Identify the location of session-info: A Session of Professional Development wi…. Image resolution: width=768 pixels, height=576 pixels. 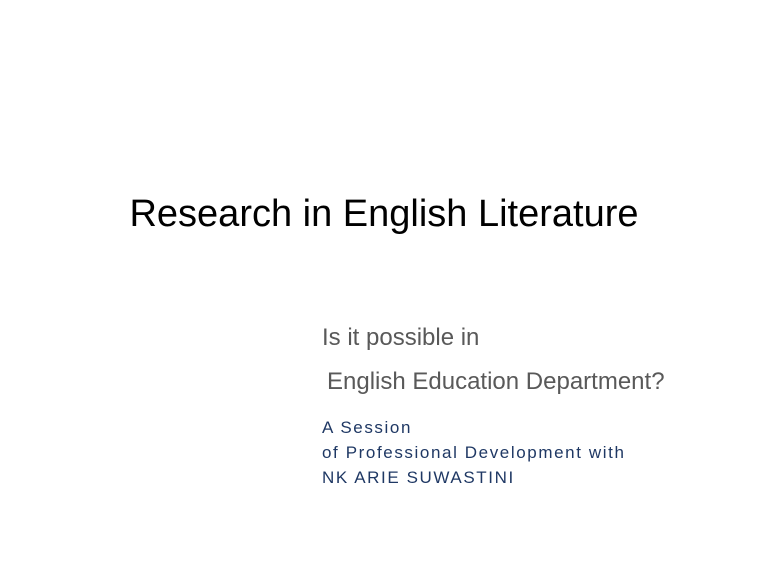
(474, 452).